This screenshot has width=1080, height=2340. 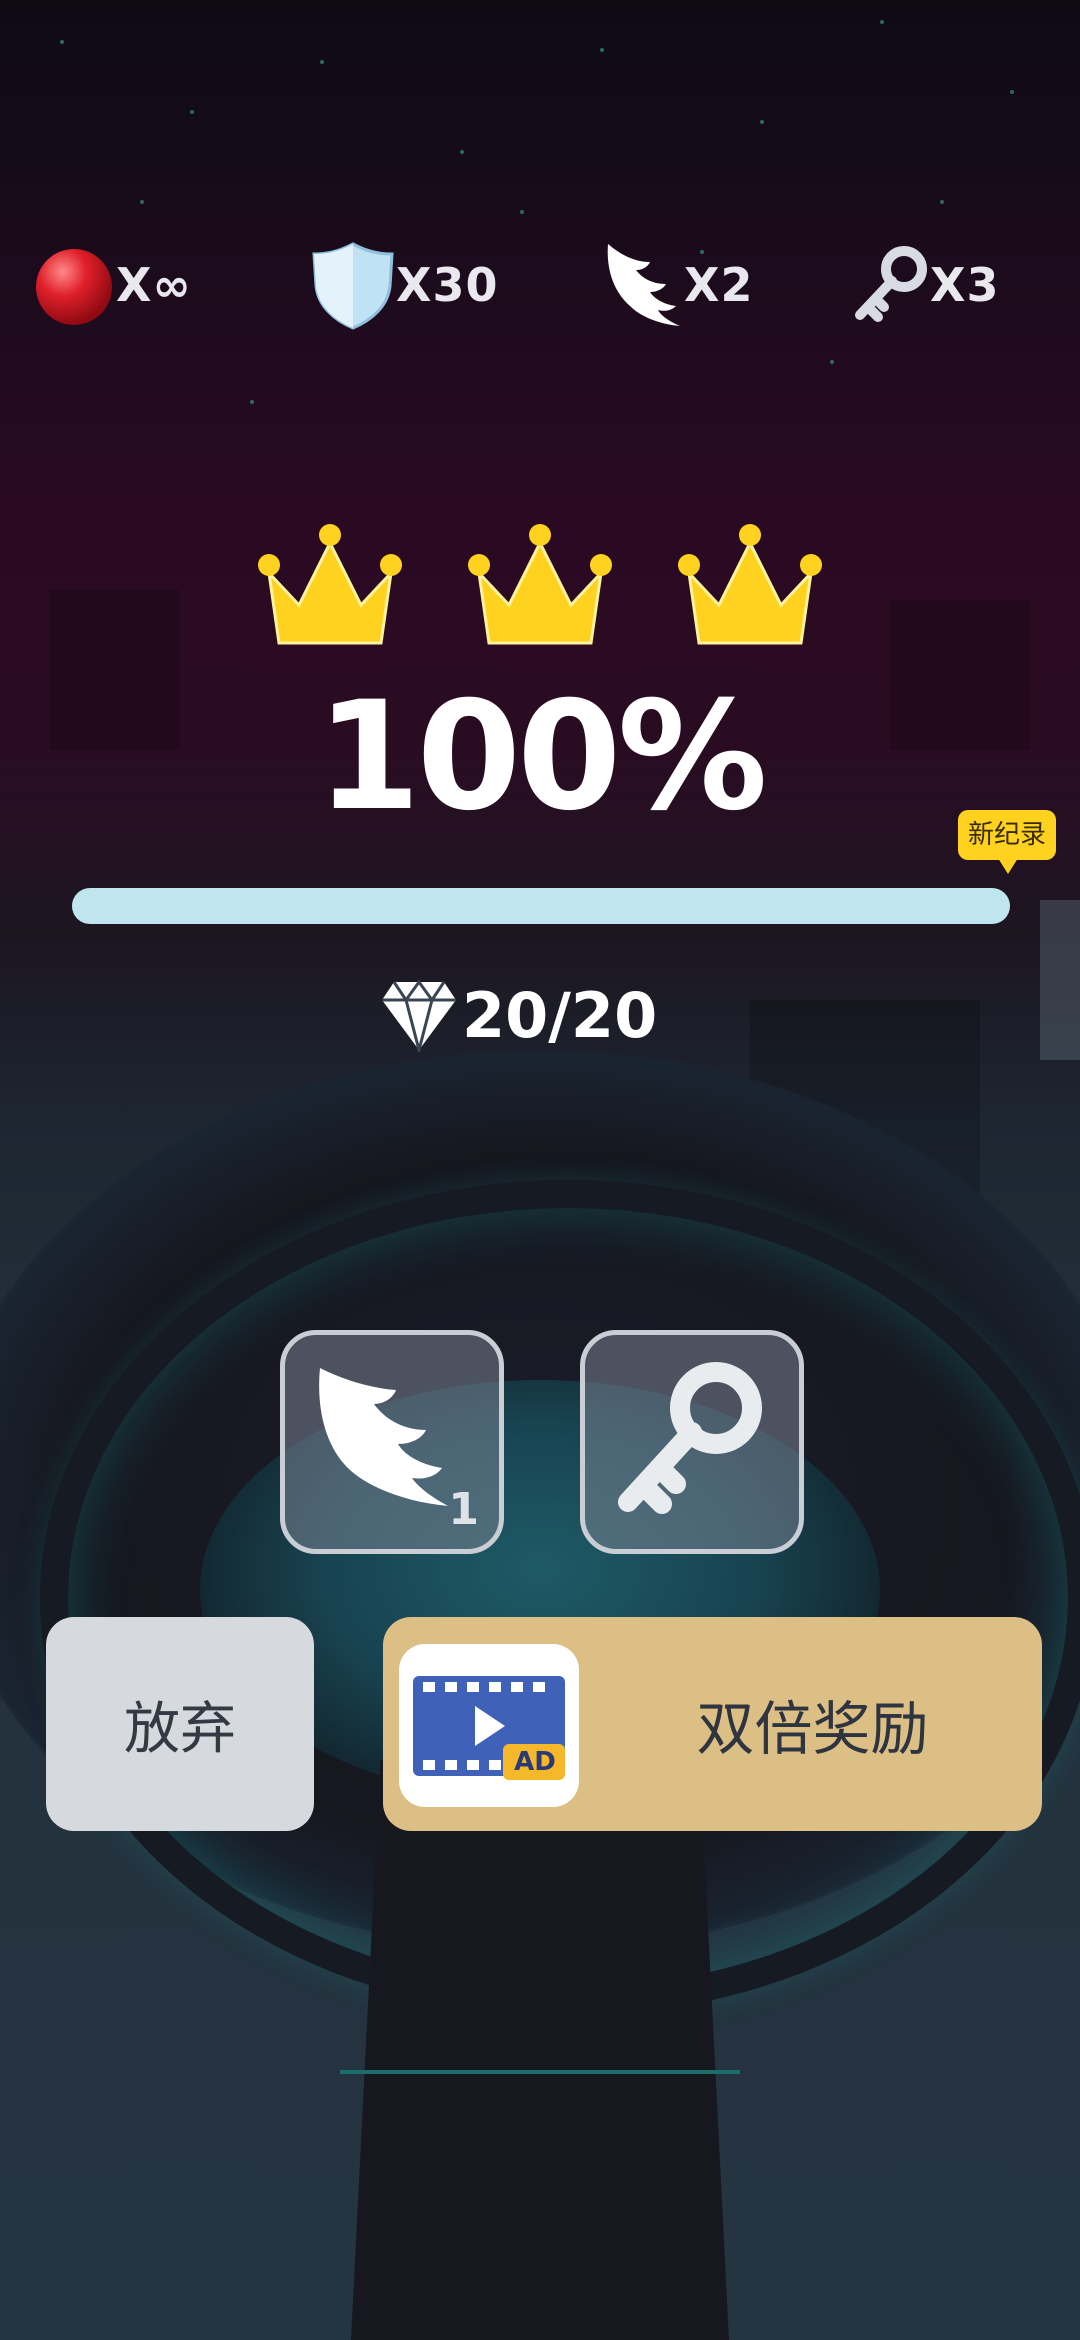 What do you see at coordinates (540, 2072) in the screenshot?
I see `track-edge` at bounding box center [540, 2072].